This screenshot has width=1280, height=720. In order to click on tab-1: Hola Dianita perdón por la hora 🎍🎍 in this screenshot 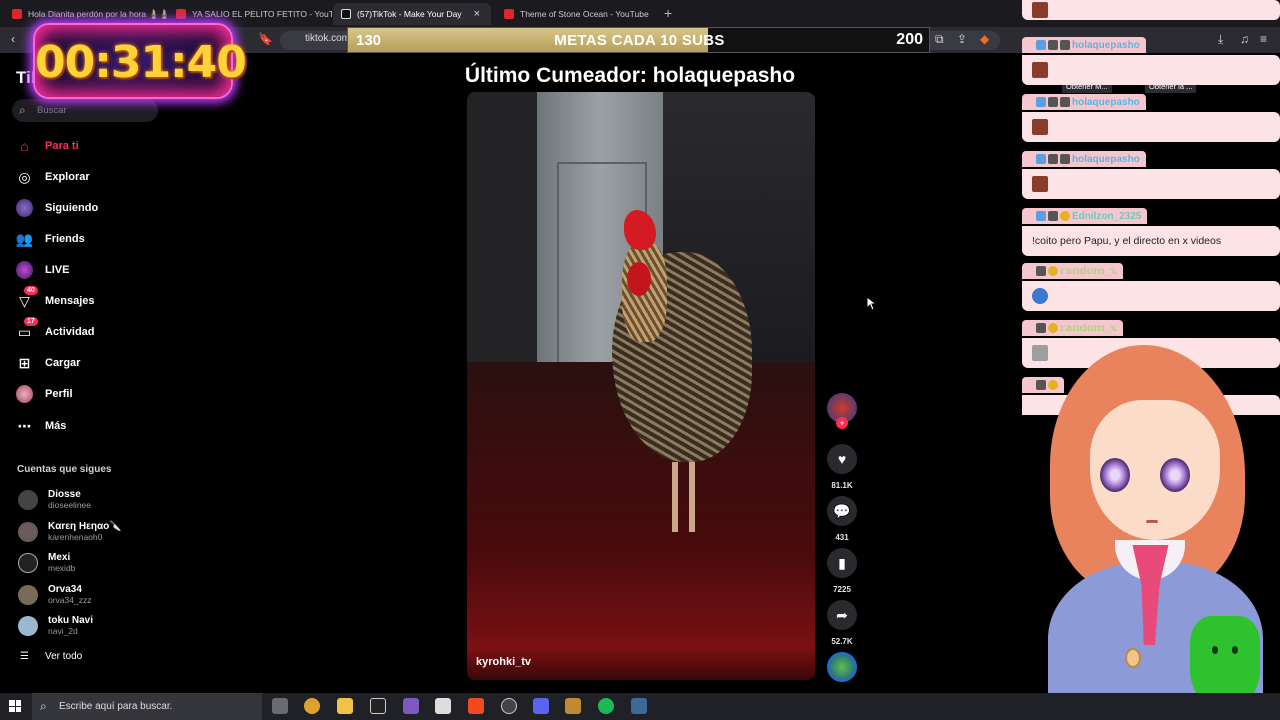, I will do `click(85, 14)`.